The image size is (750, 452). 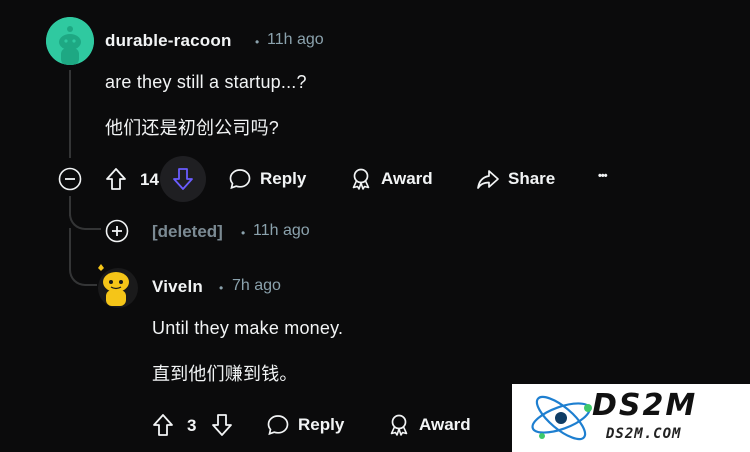 What do you see at coordinates (561, 418) in the screenshot?
I see `atom-logo-icon` at bounding box center [561, 418].